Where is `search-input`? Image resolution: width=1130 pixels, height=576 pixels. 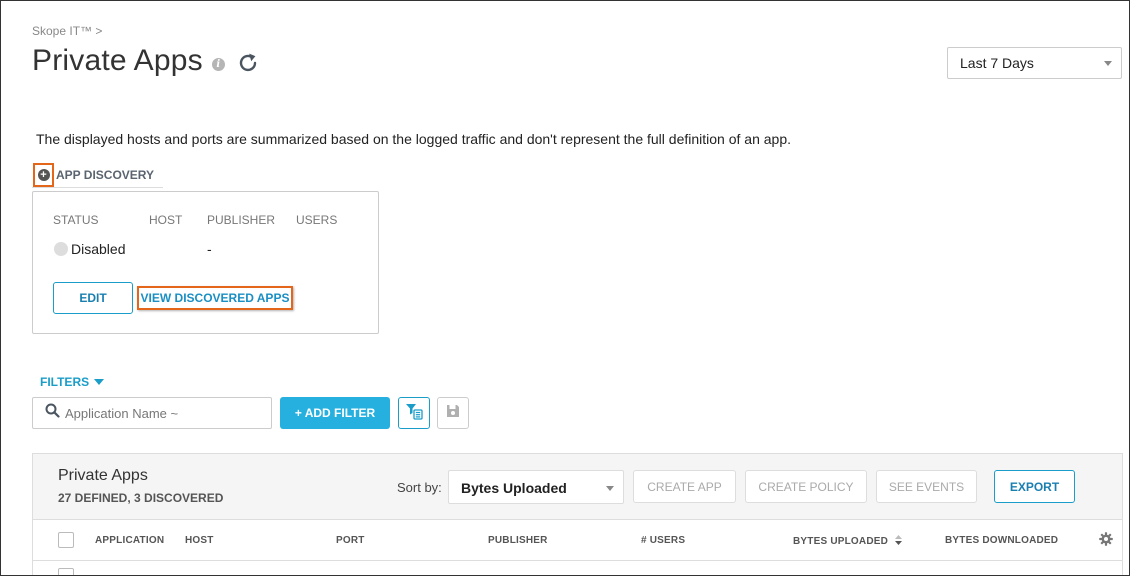 search-input is located at coordinates (160, 413).